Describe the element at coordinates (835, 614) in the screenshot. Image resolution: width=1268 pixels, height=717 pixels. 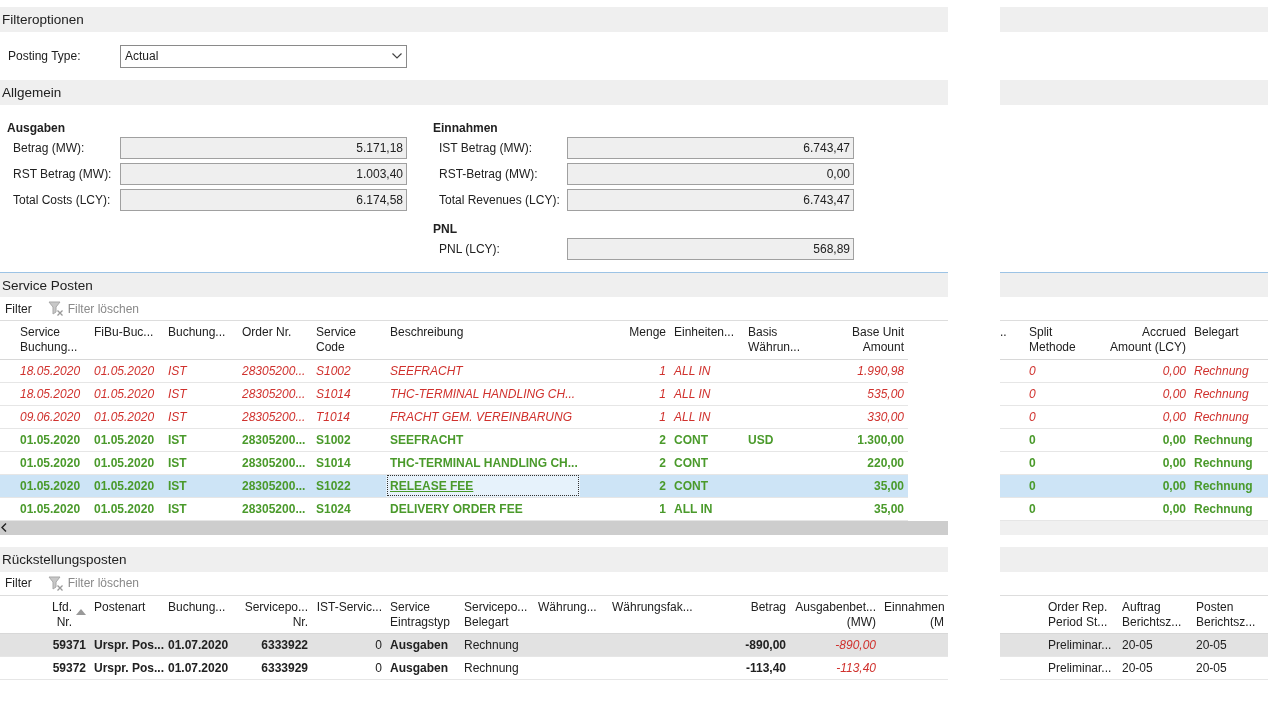
I see `column-header: Ausgabenbet... (MW)` at that location.